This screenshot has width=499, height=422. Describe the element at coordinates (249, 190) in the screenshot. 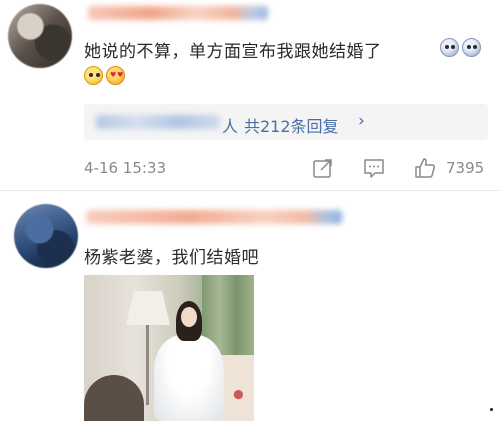

I see `comment-divider` at that location.